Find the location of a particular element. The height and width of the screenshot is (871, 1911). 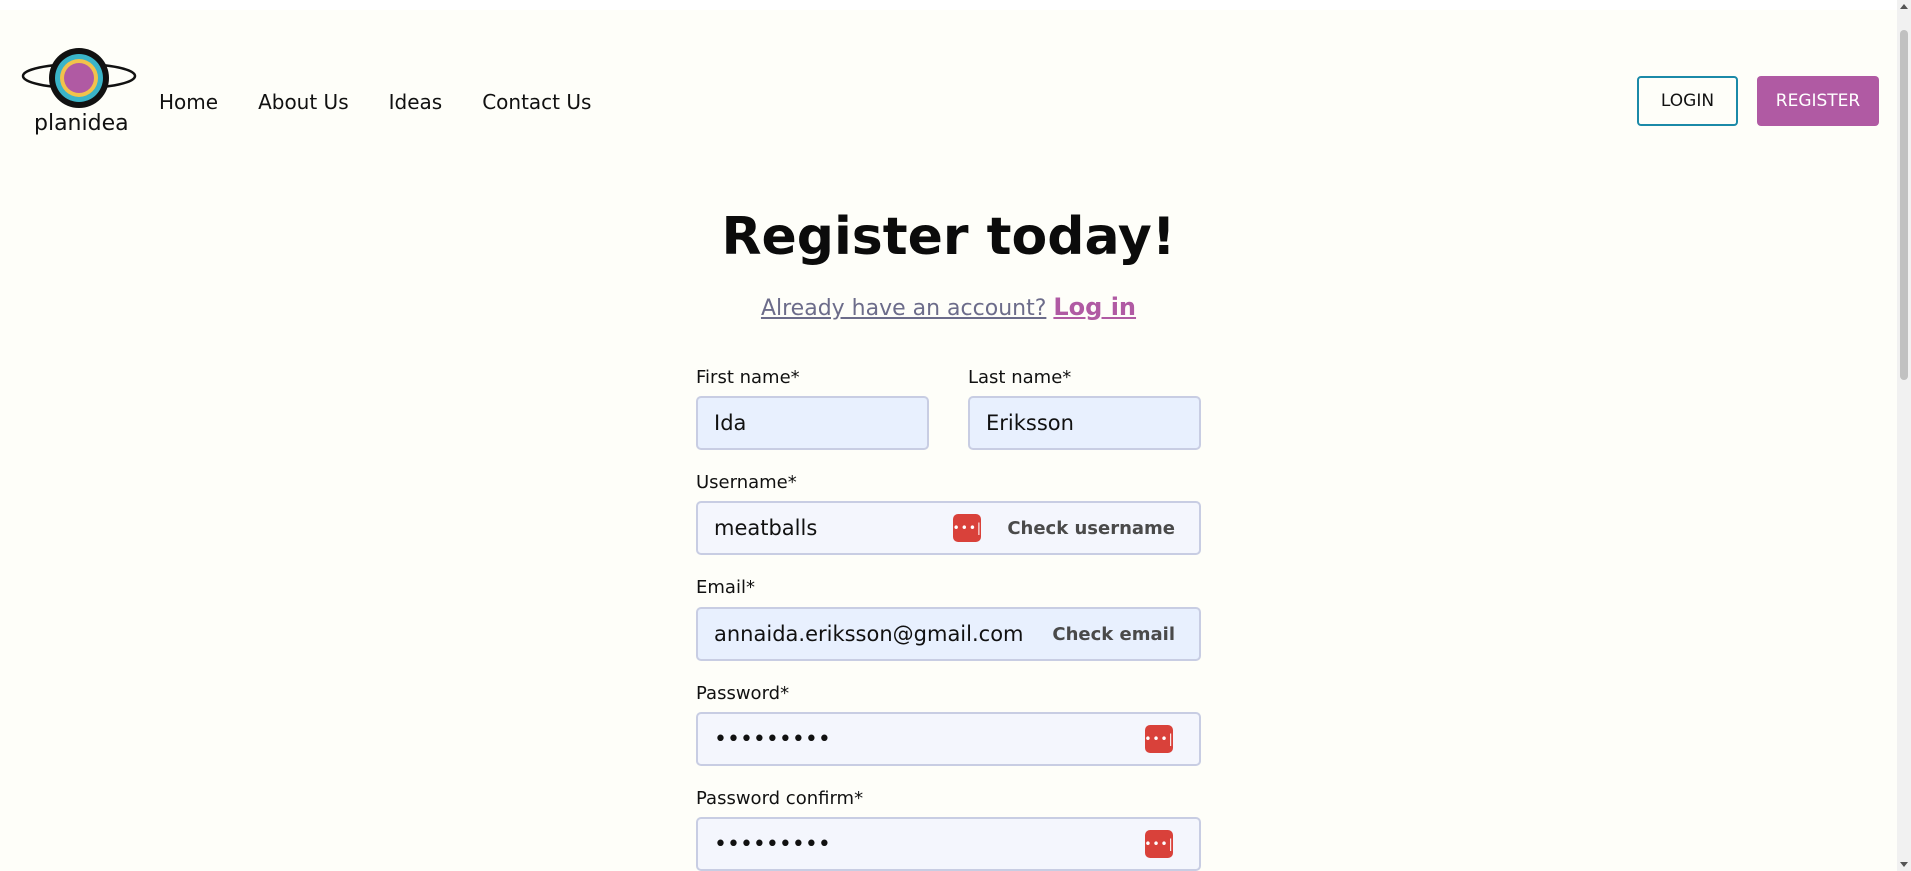

logo-text: planidea is located at coordinates (81, 123).